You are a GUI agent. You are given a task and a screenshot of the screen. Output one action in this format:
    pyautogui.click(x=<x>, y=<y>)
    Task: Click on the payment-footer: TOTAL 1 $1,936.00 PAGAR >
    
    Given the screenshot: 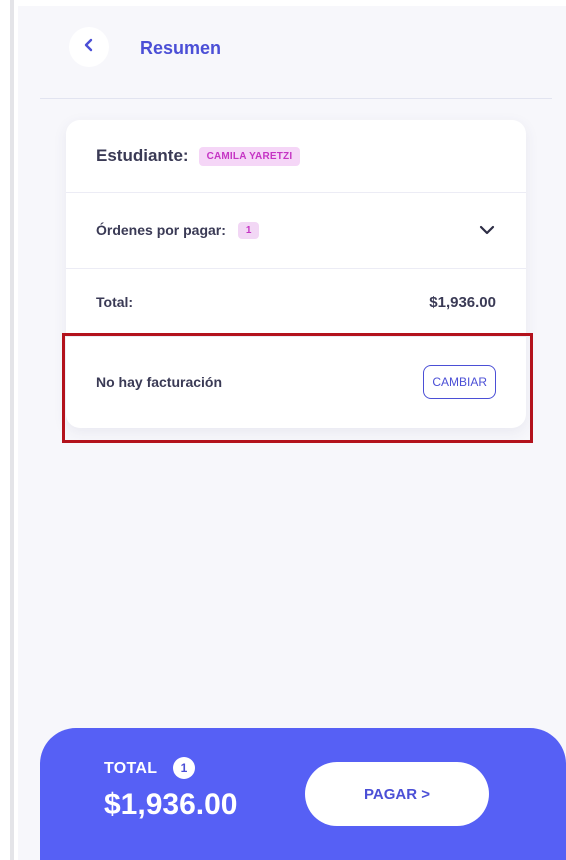 What is the action you would take?
    pyautogui.click(x=303, y=794)
    